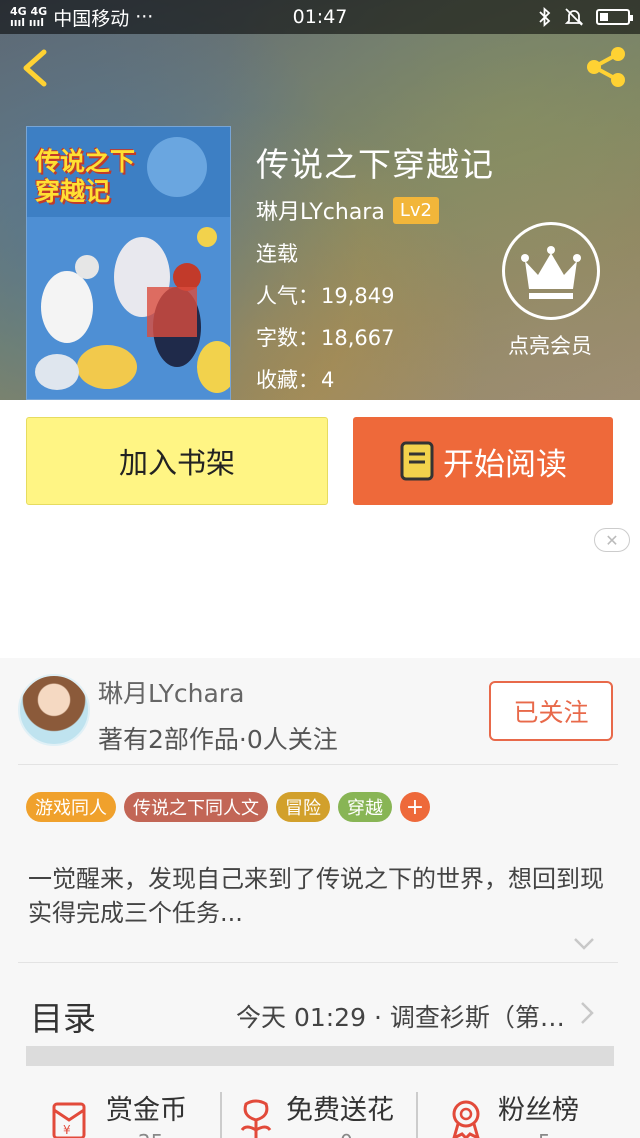 Image resolution: width=640 pixels, height=1138 pixels. I want to click on share-icon, so click(606, 67).